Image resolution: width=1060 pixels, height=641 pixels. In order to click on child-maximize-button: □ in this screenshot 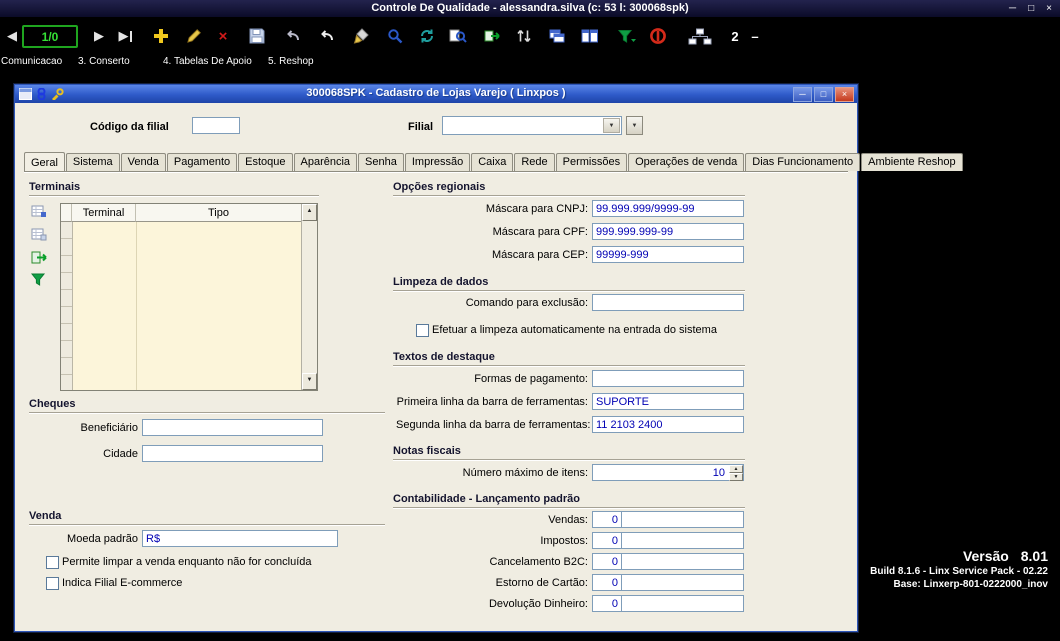, I will do `click(823, 94)`.